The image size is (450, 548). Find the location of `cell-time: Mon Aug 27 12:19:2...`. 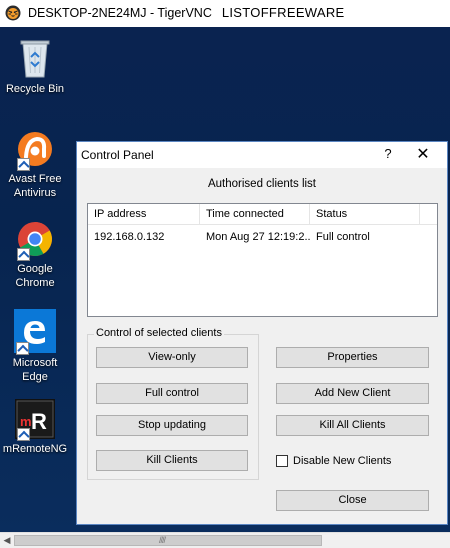

cell-time: Mon Aug 27 12:19:2... is located at coordinates (258, 237).